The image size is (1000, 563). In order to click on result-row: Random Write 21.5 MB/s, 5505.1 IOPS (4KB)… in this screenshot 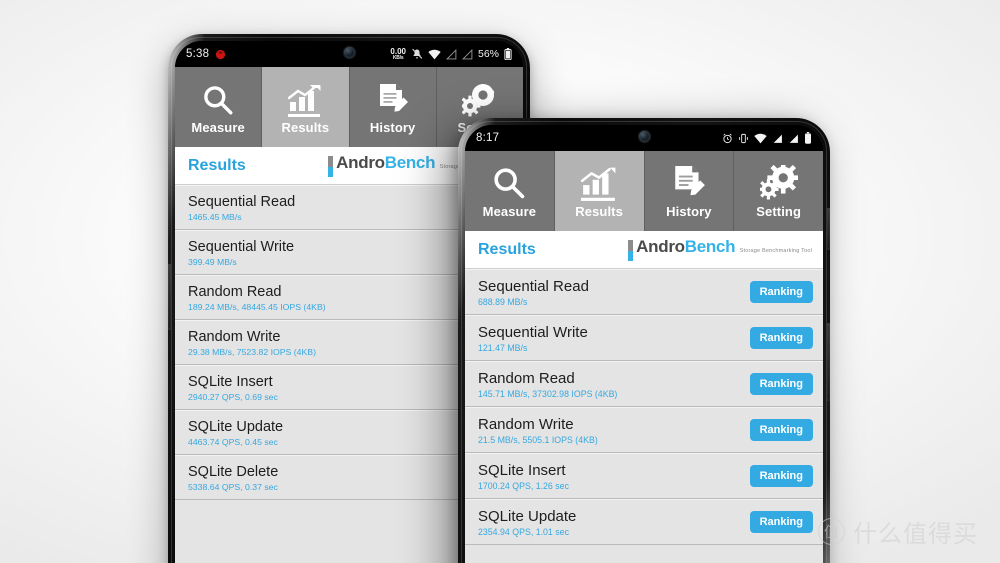, I will do `click(644, 430)`.